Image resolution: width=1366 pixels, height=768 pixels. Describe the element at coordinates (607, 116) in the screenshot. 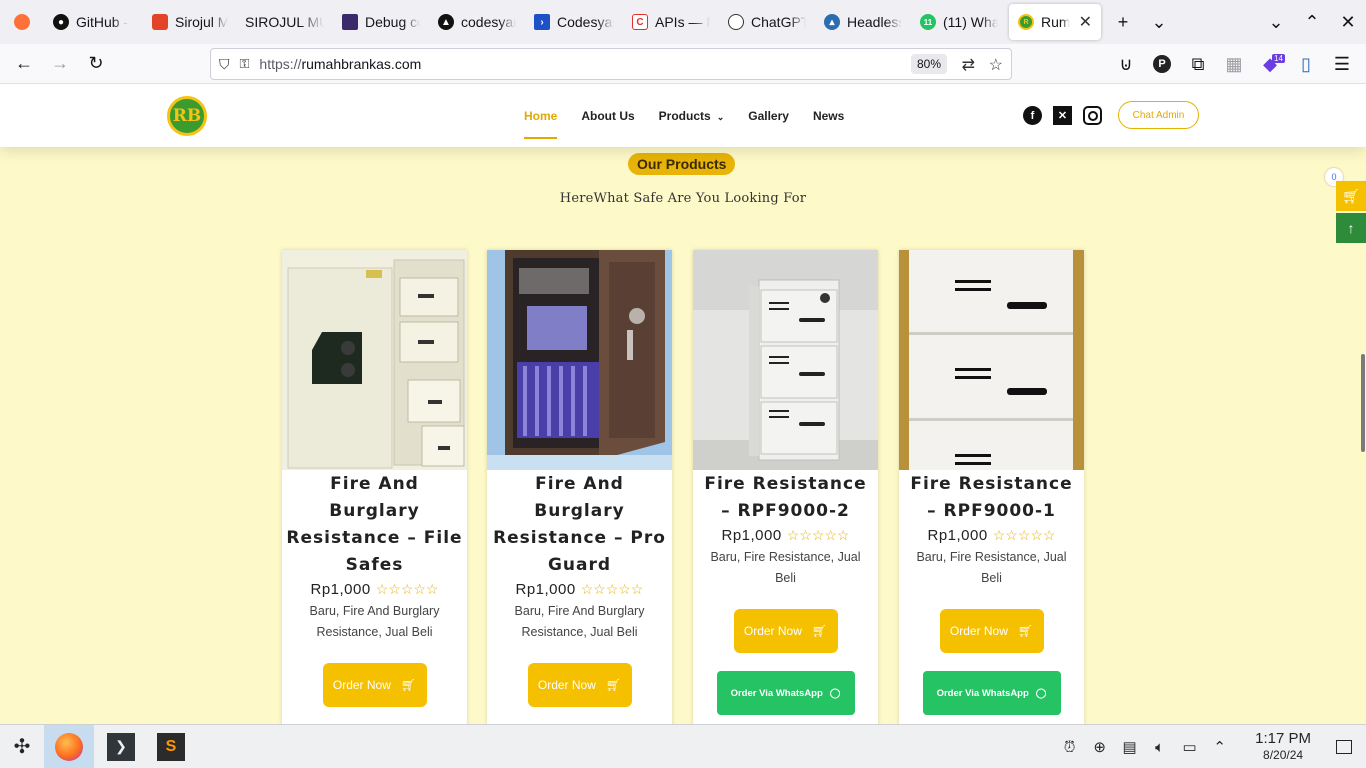

I see `menu-item-about: About Us` at that location.